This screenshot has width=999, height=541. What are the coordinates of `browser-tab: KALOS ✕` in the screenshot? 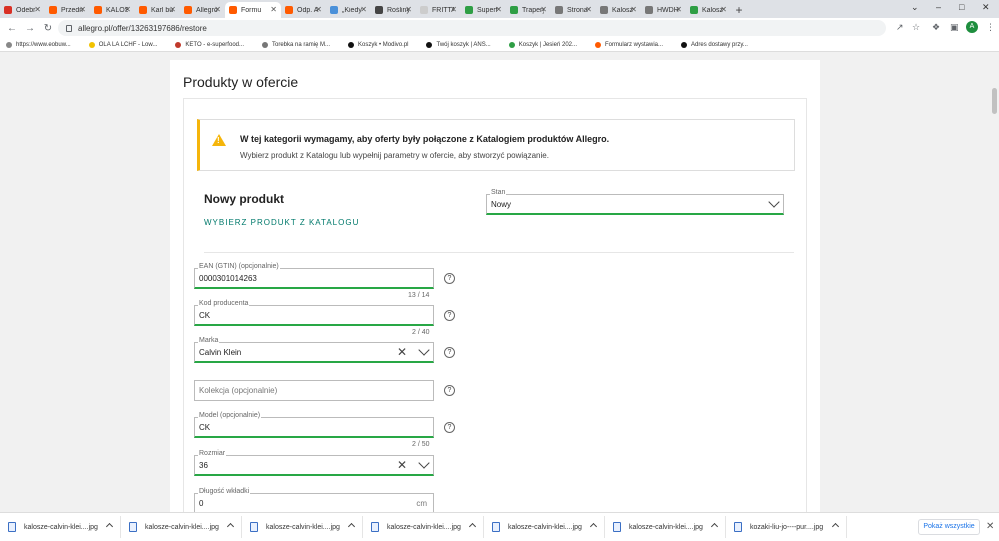 It's located at (112, 10).